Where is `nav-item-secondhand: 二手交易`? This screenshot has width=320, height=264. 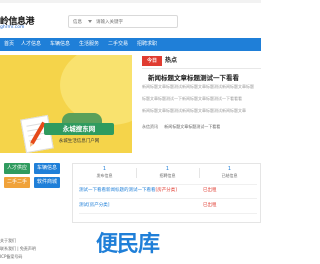 nav-item-secondhand: 二手交易 is located at coordinates (118, 44).